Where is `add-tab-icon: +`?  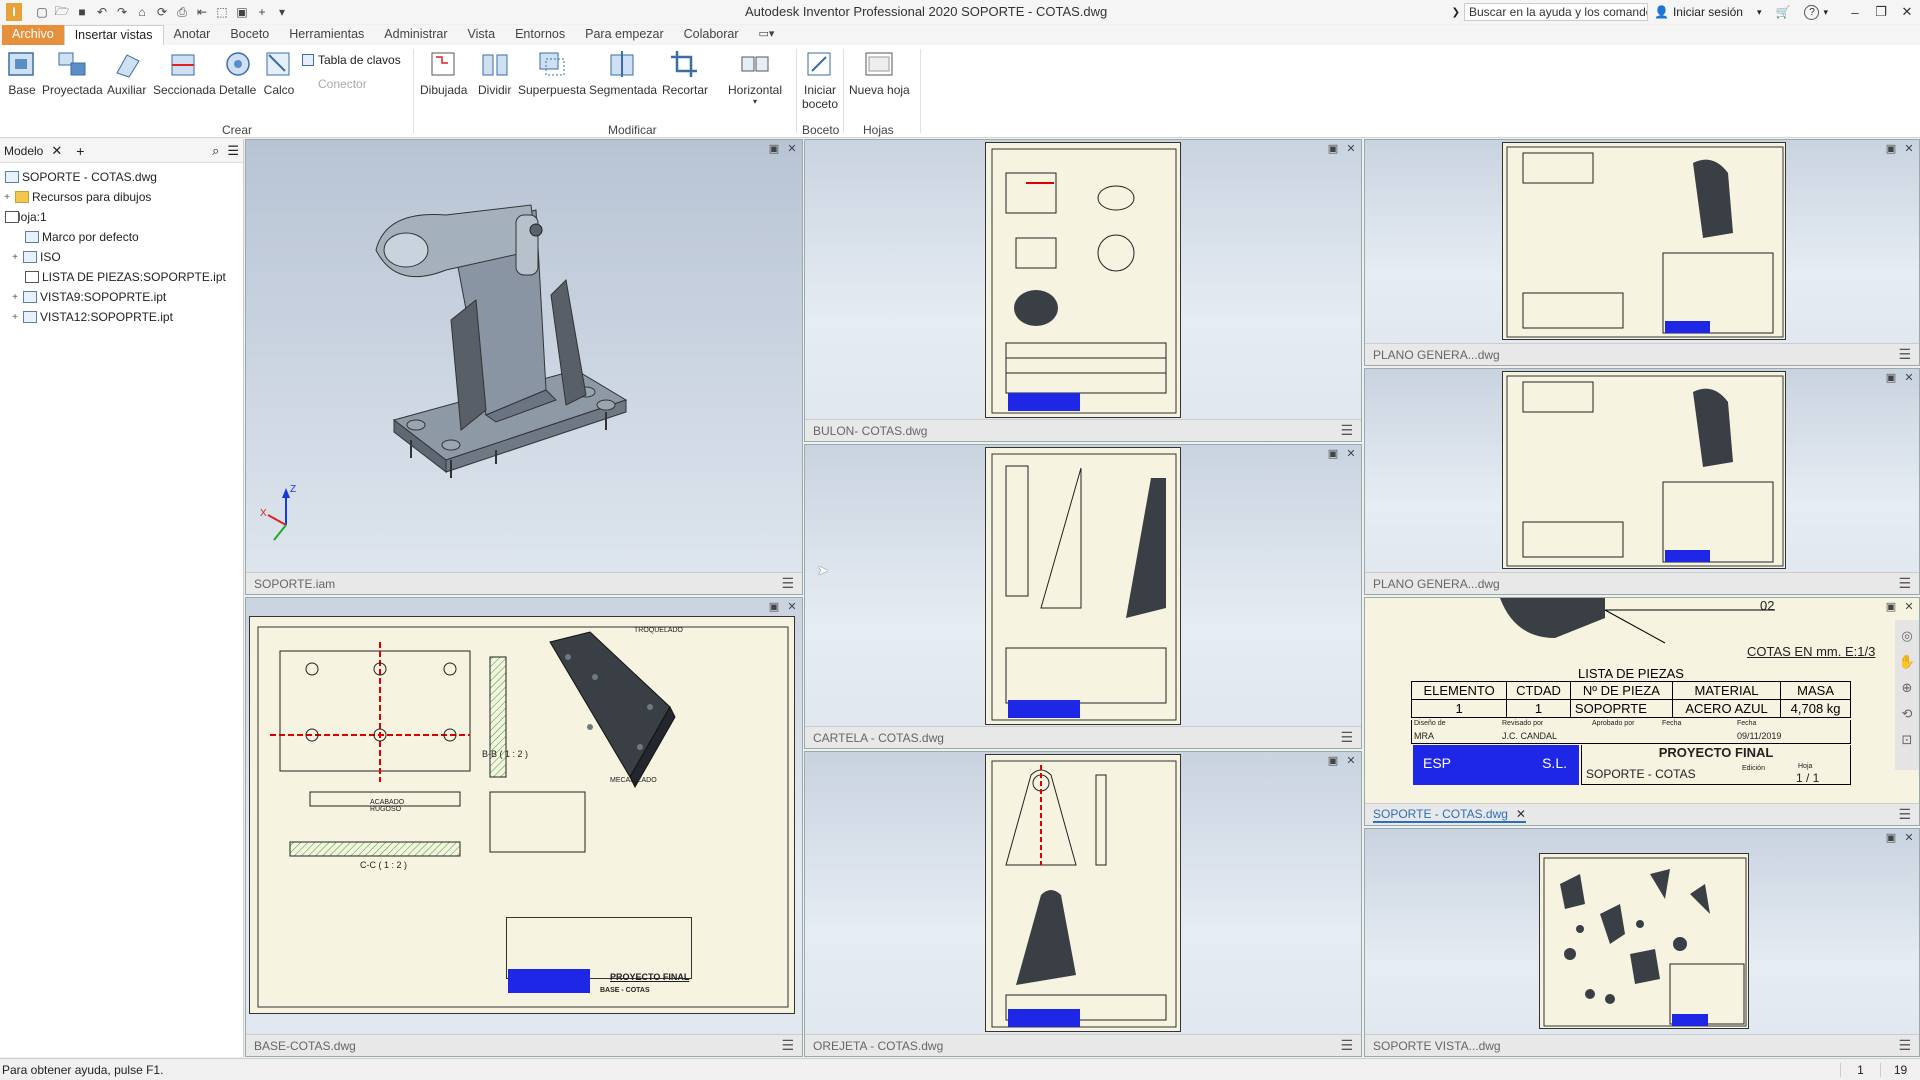
add-tab-icon: + is located at coordinates (80, 151).